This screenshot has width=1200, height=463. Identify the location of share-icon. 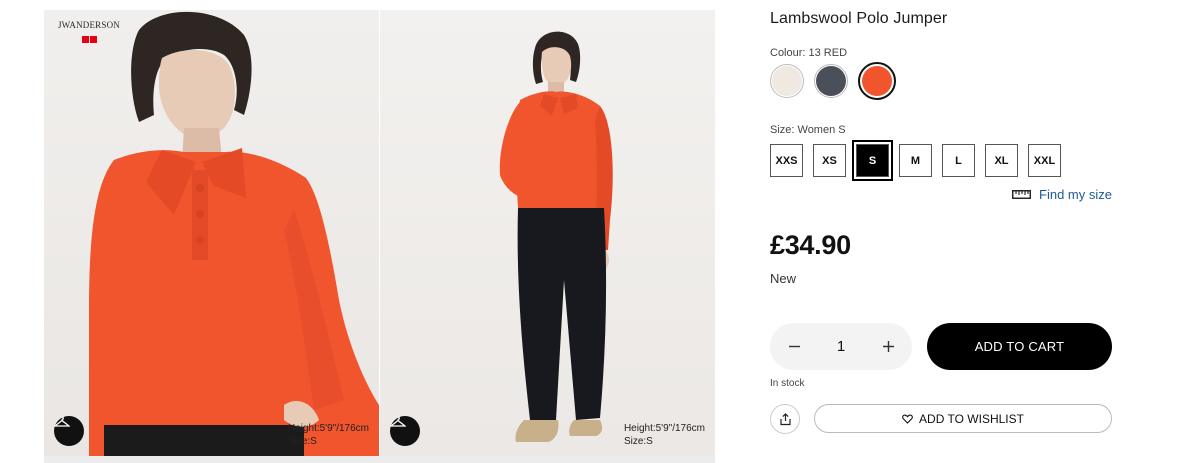
(785, 418).